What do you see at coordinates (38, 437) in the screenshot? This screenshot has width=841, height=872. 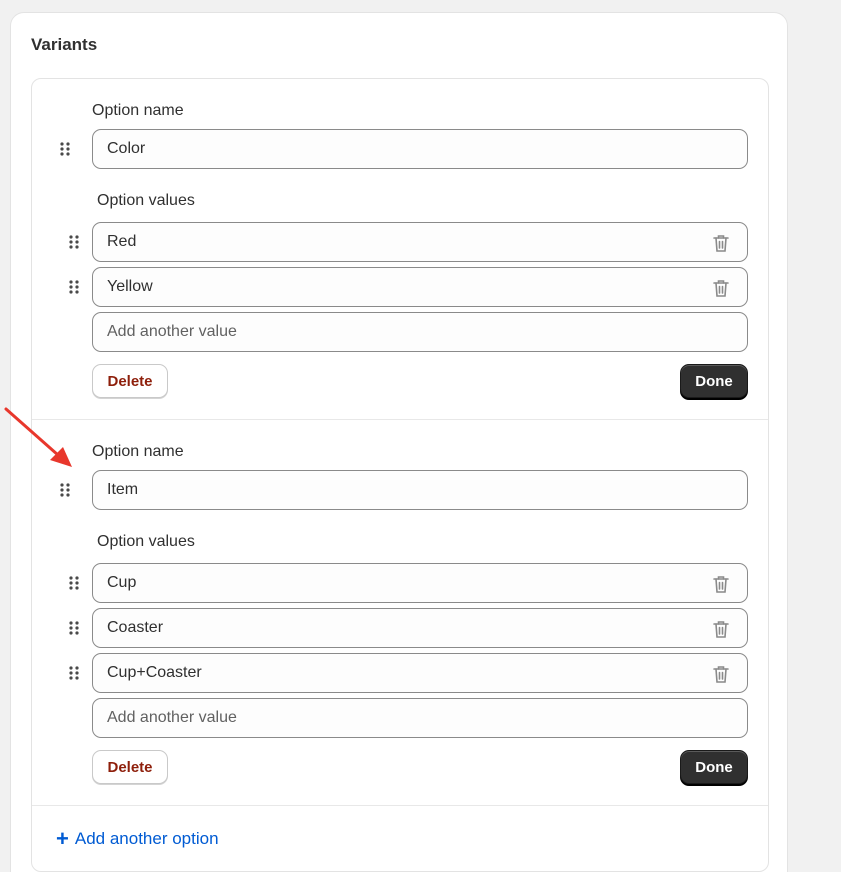 I see `annotation-arrow-icon` at bounding box center [38, 437].